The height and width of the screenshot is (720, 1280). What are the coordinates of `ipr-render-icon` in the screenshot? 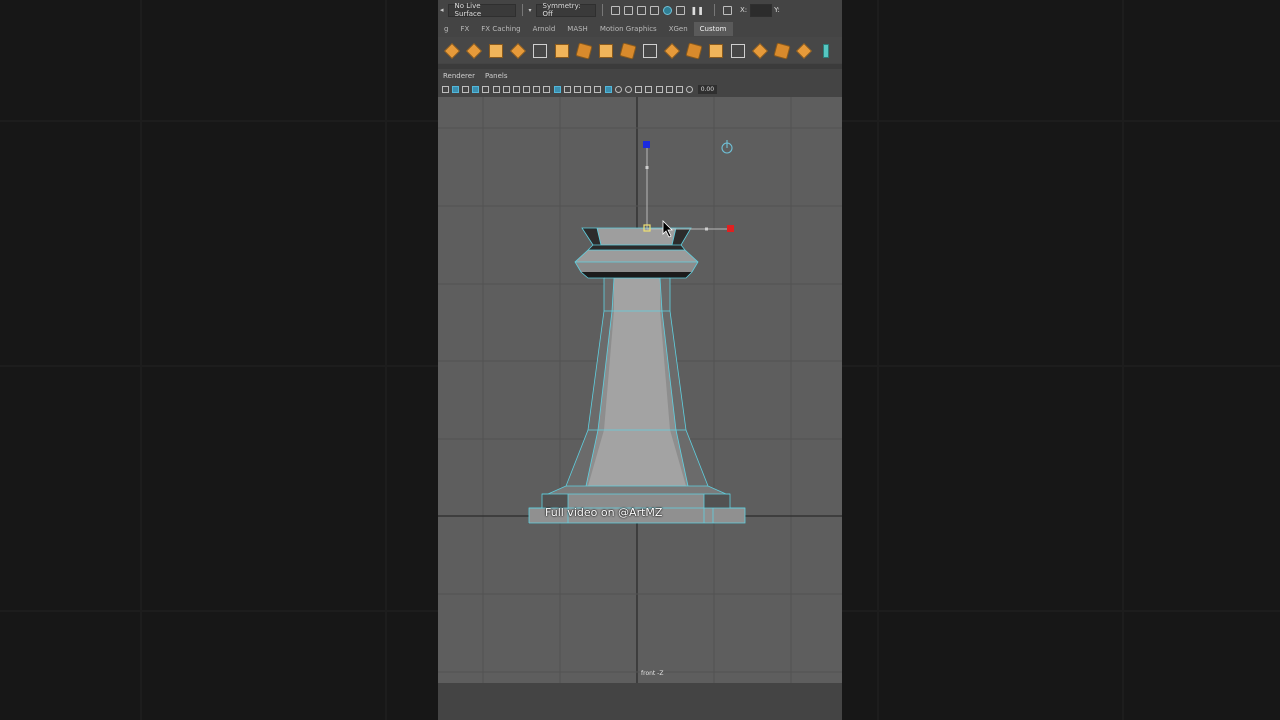 It's located at (641, 10).